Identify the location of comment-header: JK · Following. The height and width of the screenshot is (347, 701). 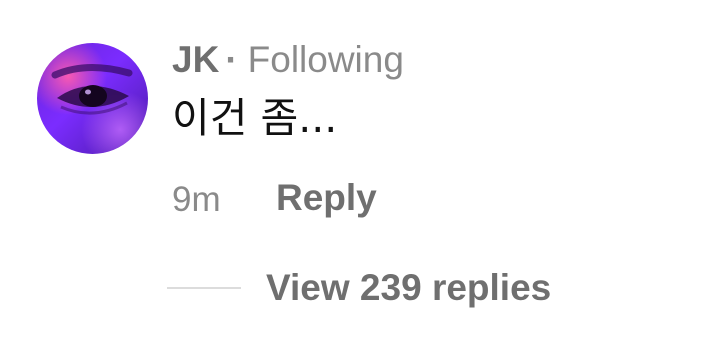
(288, 60).